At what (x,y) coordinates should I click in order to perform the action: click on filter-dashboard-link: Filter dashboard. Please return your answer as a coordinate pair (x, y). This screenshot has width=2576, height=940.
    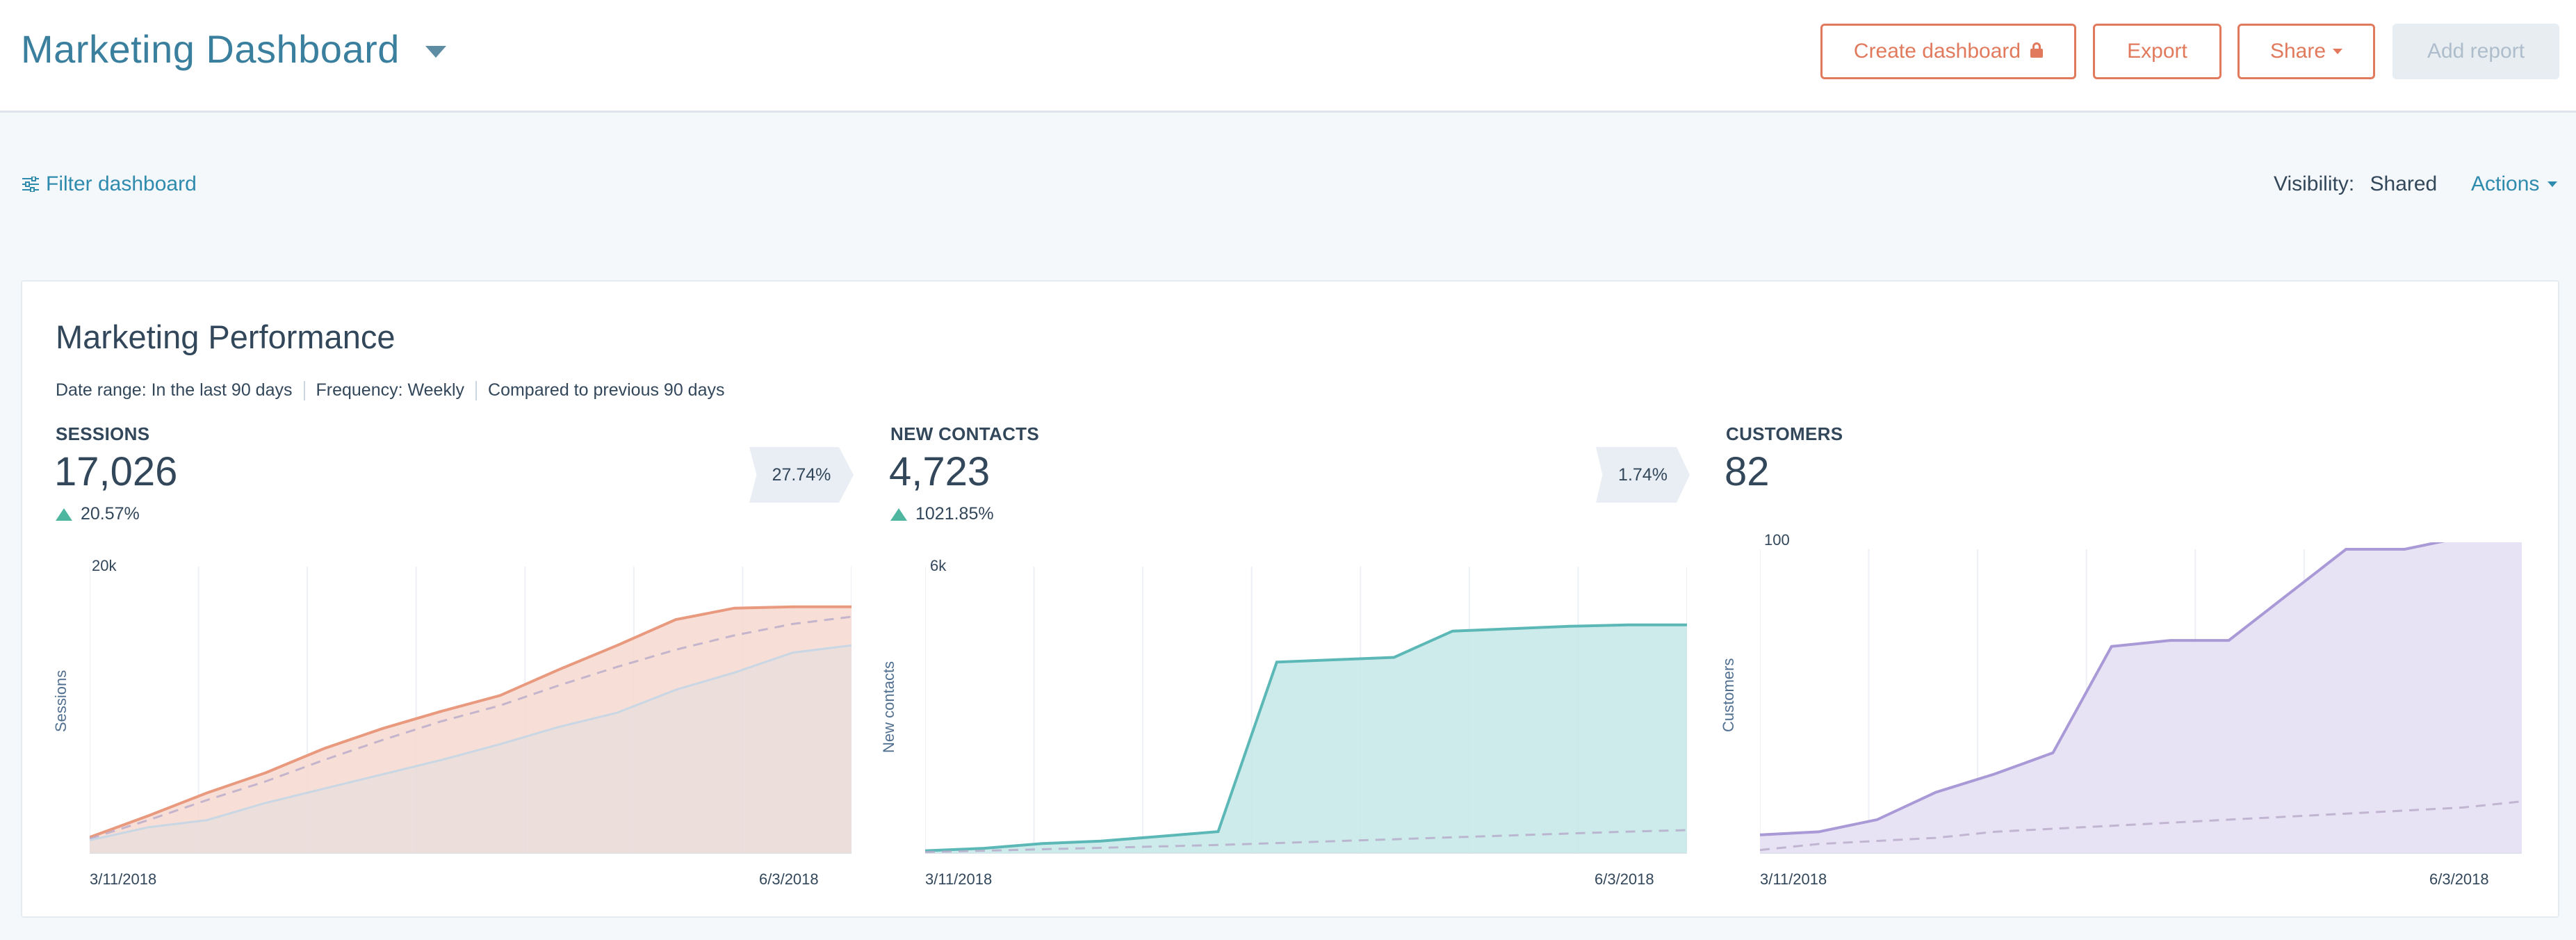
    Looking at the image, I should click on (109, 184).